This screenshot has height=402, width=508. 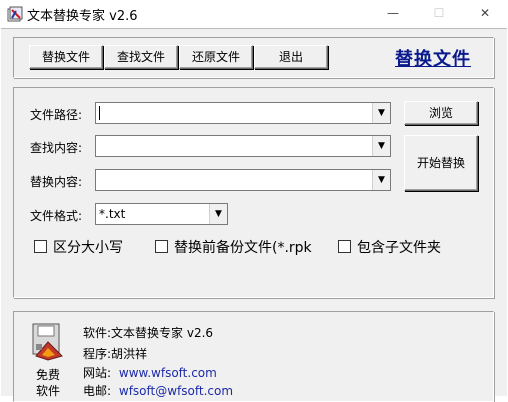 I want to click on free-label-1: 免费, so click(x=48, y=375).